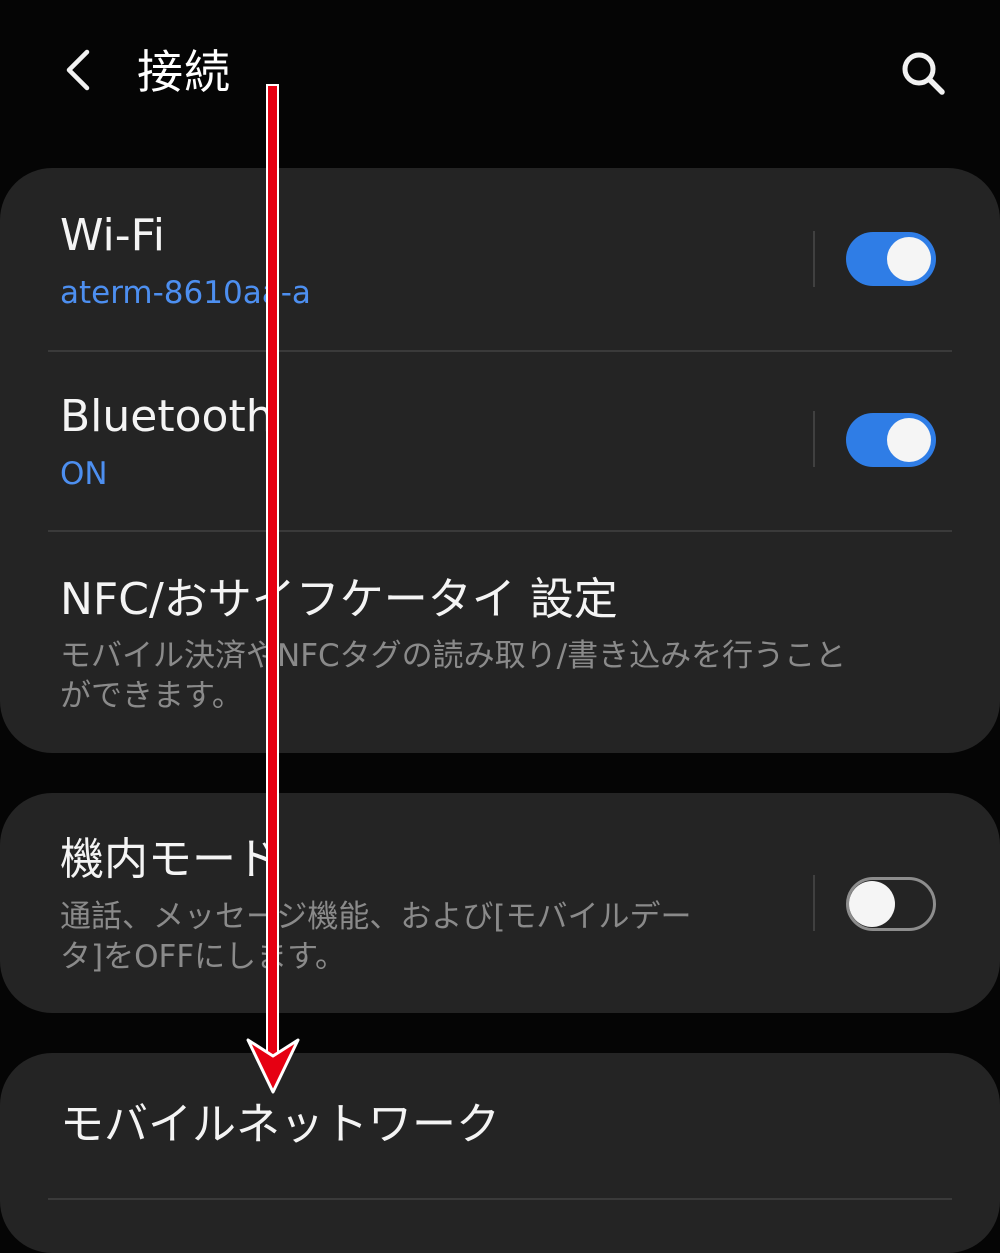  What do you see at coordinates (184, 72) in the screenshot?
I see `page-title: 接続` at bounding box center [184, 72].